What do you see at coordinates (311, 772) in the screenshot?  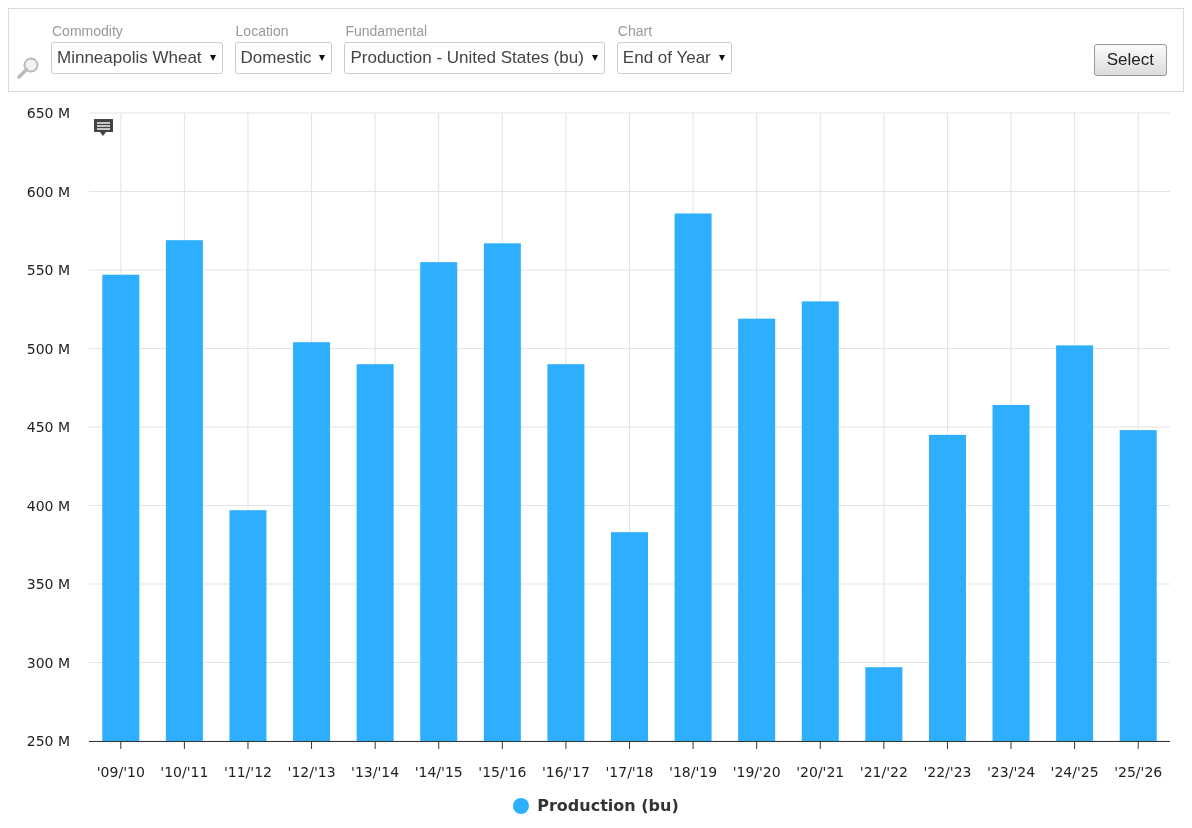 I see `x-axis-label: '12/'13` at bounding box center [311, 772].